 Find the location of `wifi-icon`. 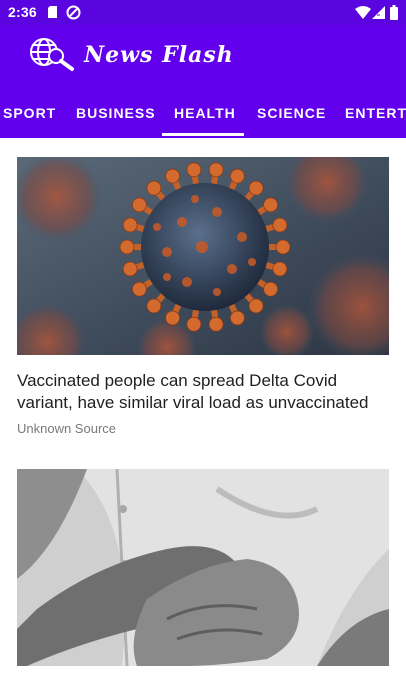

wifi-icon is located at coordinates (363, 15).